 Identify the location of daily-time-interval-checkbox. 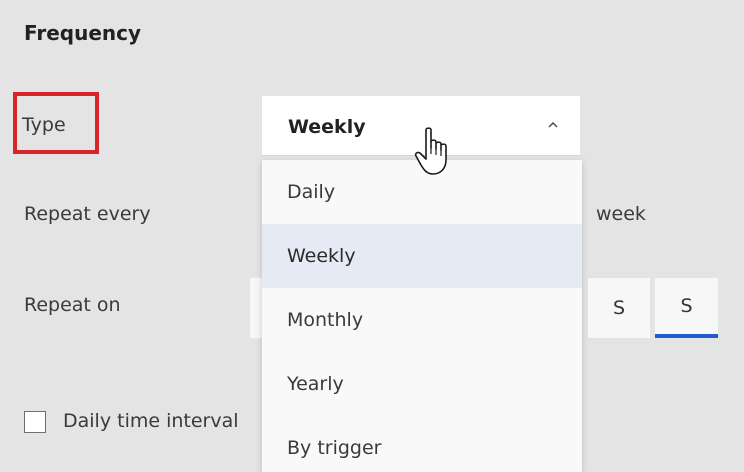
(35, 422).